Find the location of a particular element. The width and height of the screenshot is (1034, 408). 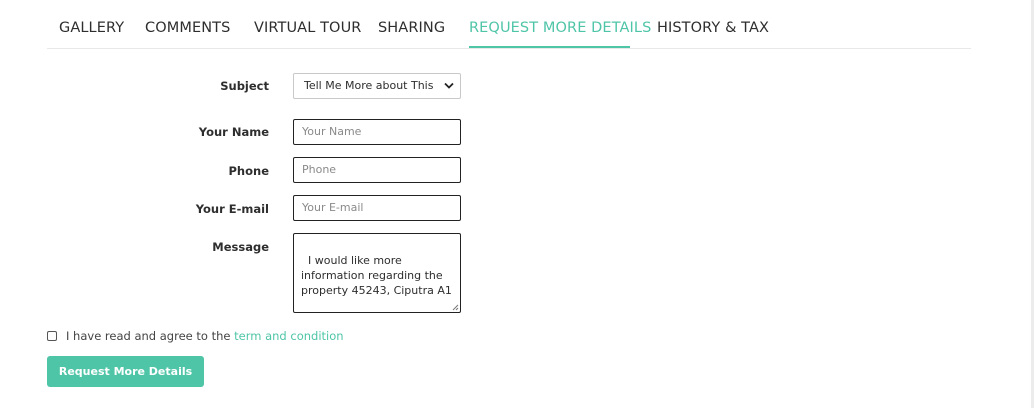

subject-select: Tell Me More about This is located at coordinates (377, 86).